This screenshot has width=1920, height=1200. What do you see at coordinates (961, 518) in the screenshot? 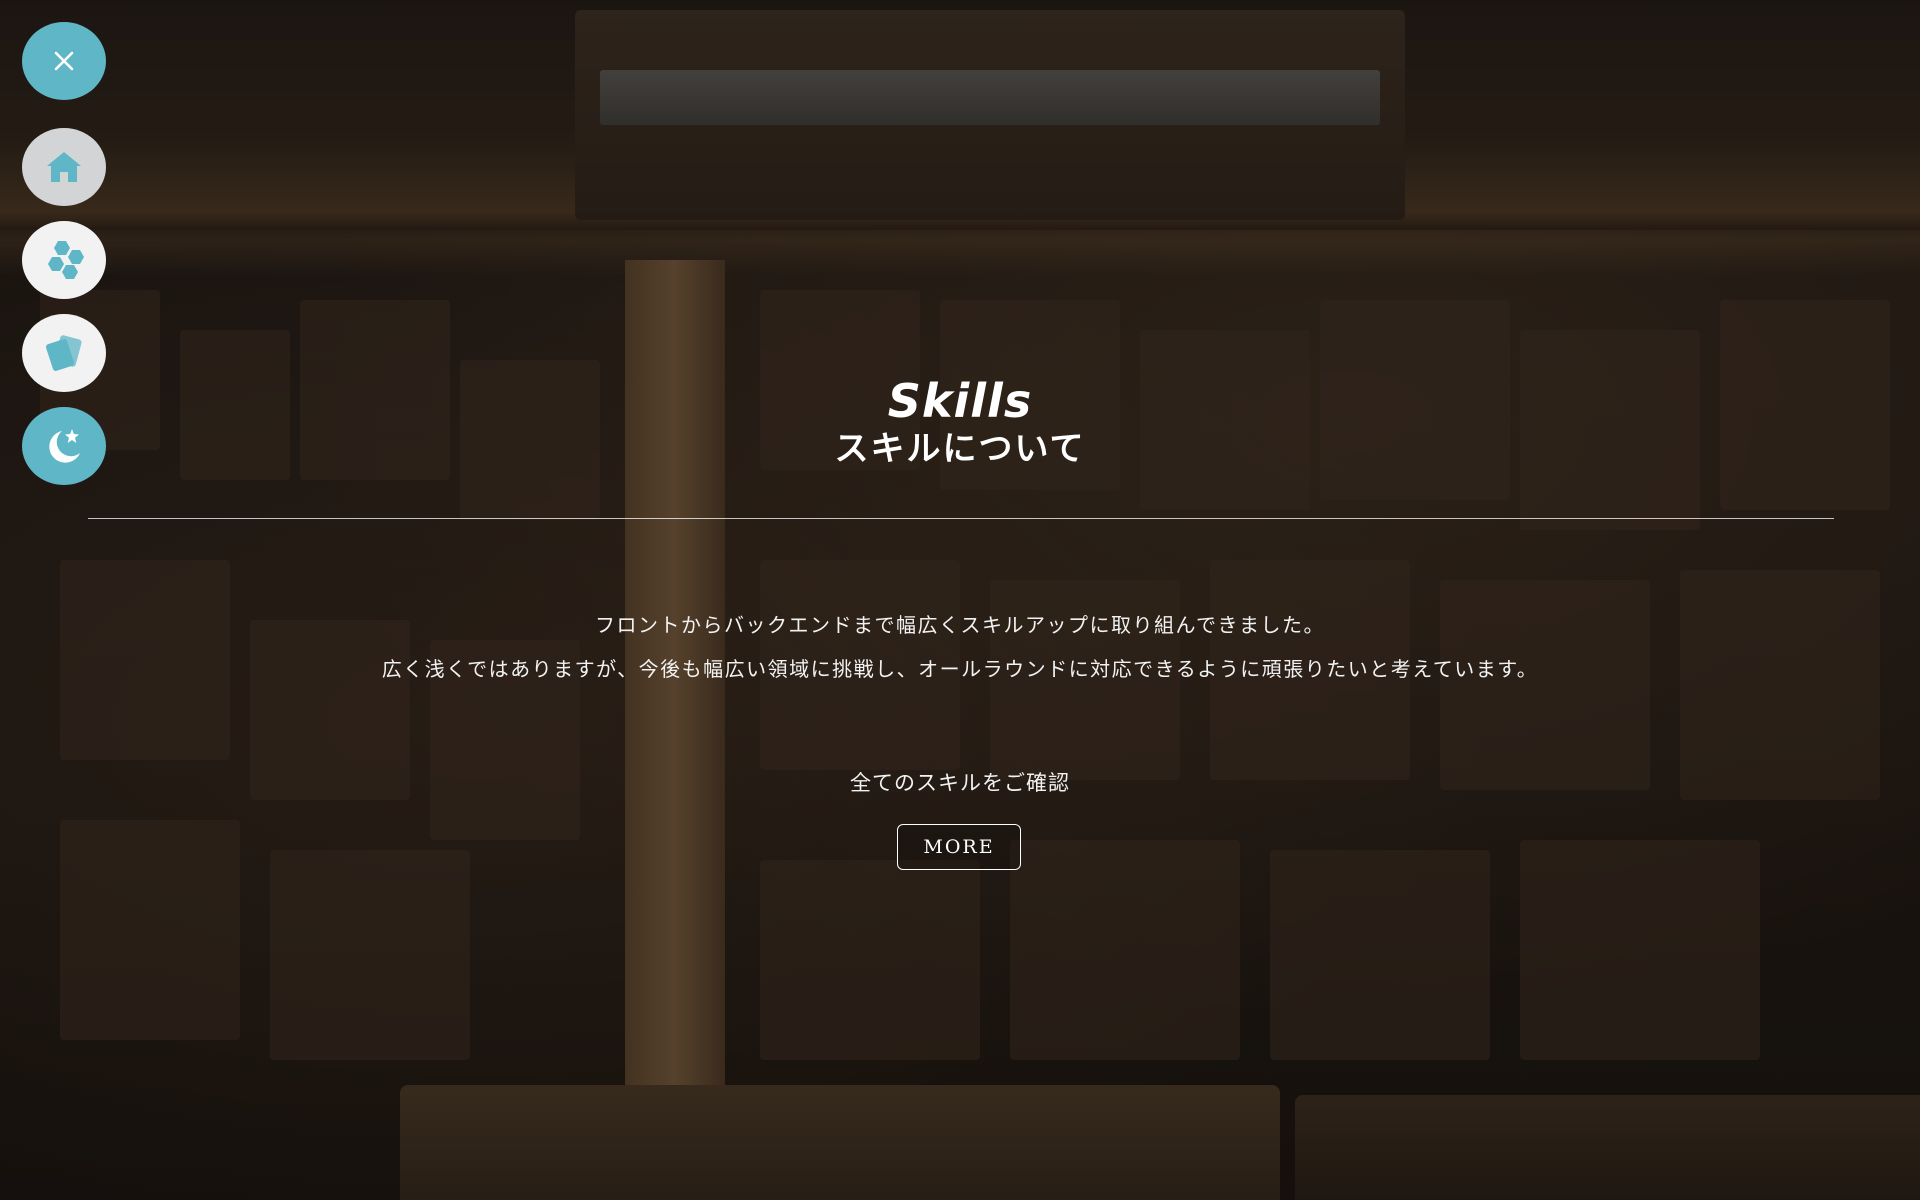
I see `section-divider` at bounding box center [961, 518].